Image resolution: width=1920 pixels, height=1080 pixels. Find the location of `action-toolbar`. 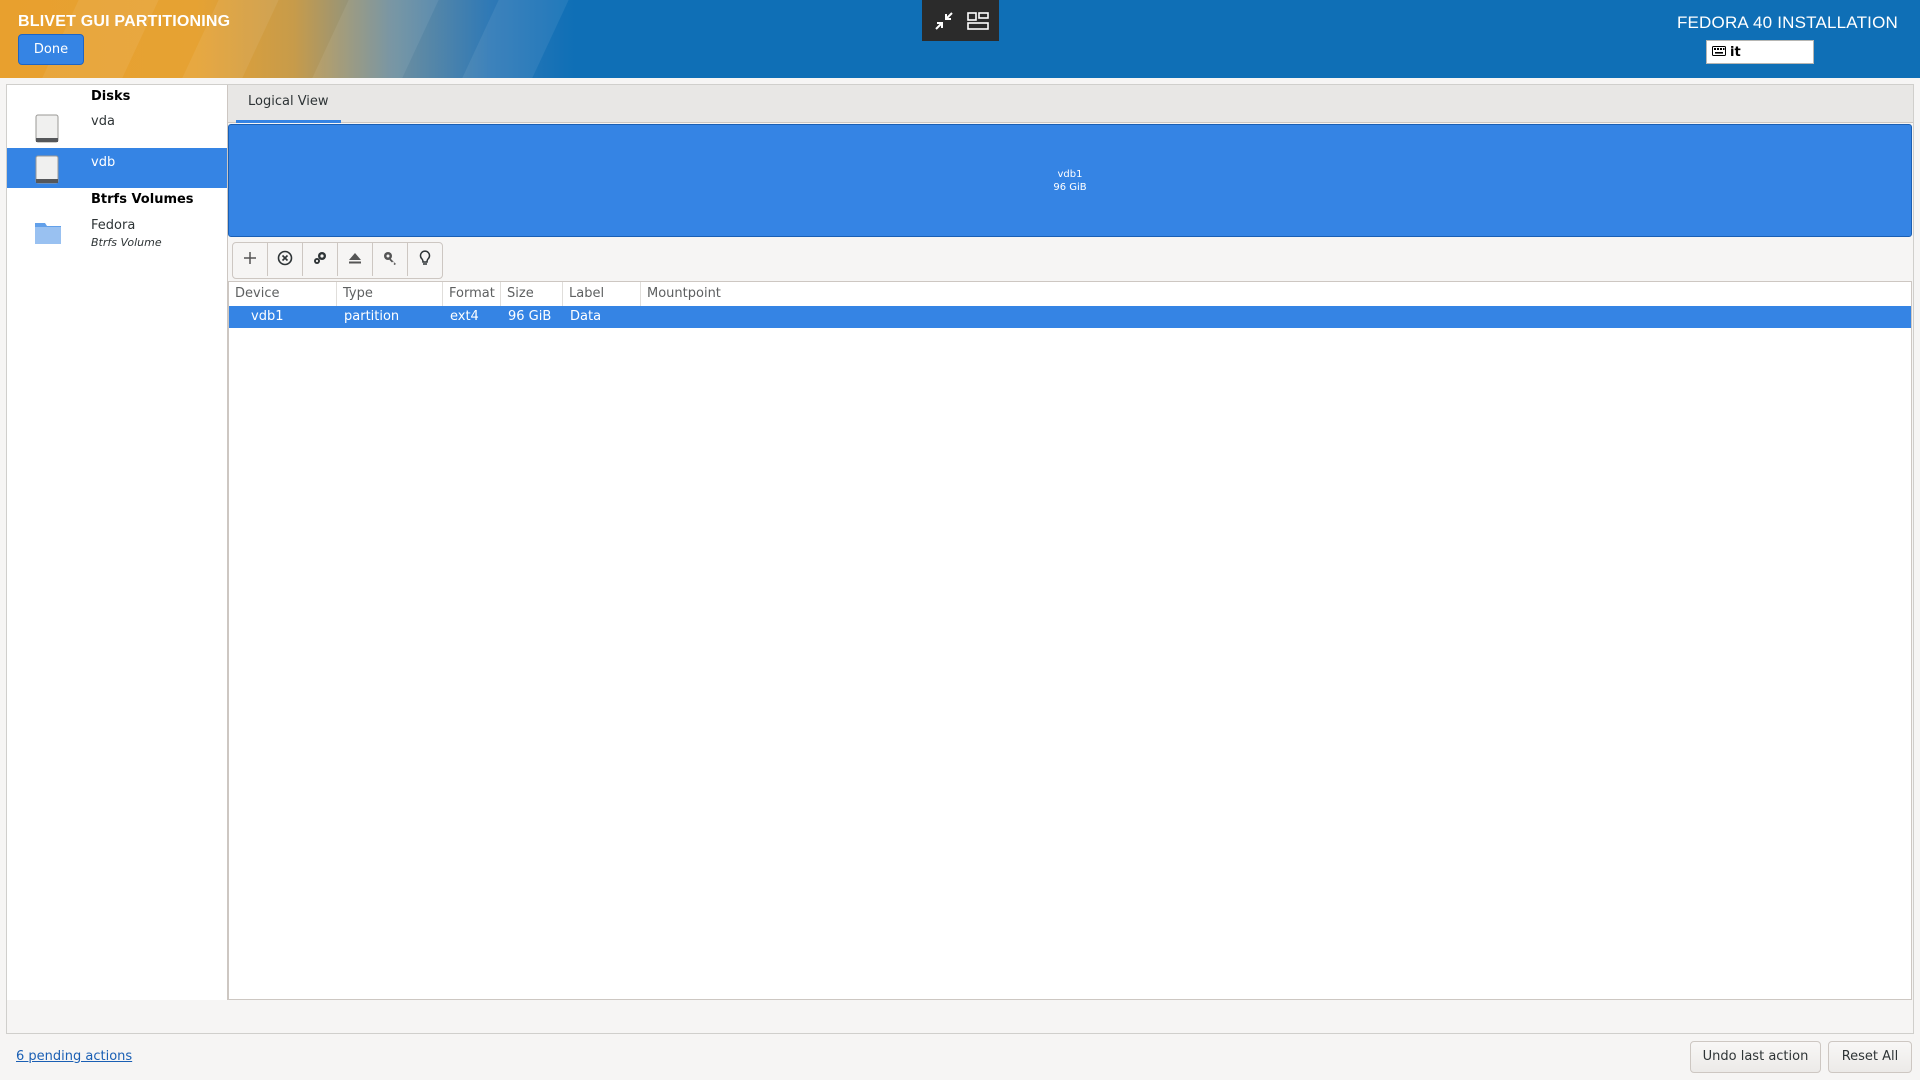

action-toolbar is located at coordinates (337, 260).